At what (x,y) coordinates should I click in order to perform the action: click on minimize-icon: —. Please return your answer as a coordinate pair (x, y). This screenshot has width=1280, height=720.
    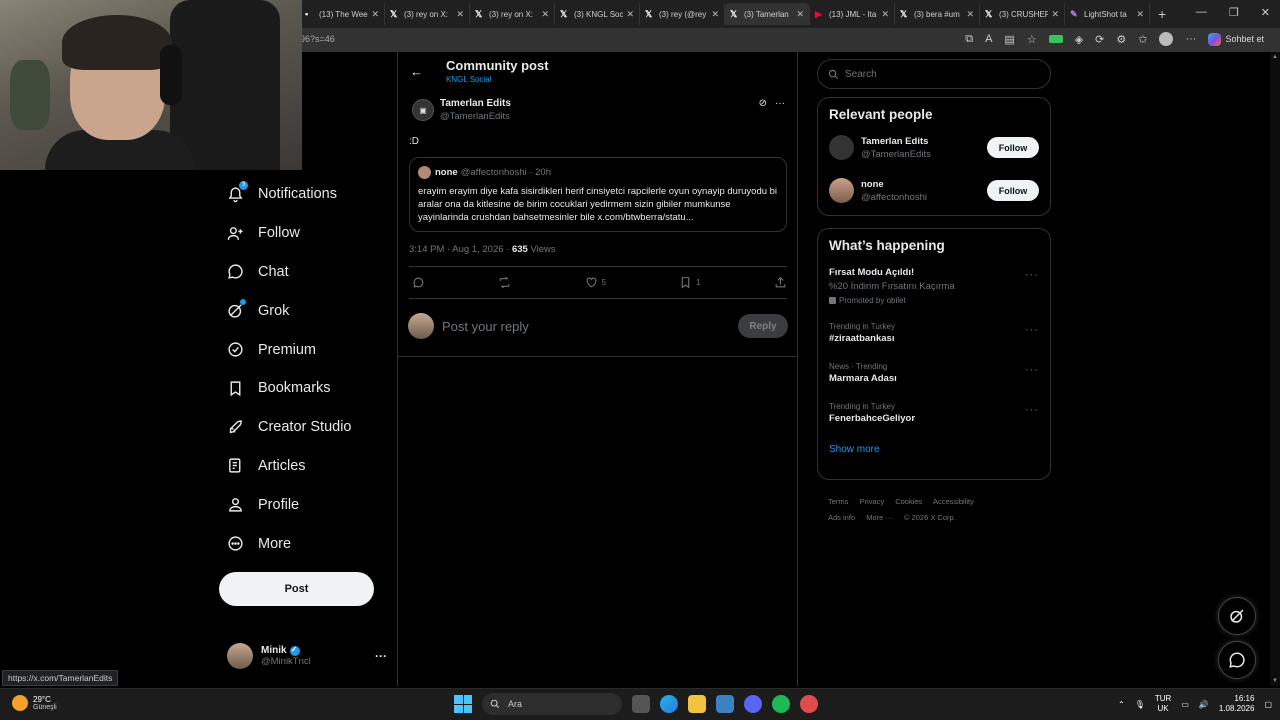
    Looking at the image, I should click on (1201, 12).